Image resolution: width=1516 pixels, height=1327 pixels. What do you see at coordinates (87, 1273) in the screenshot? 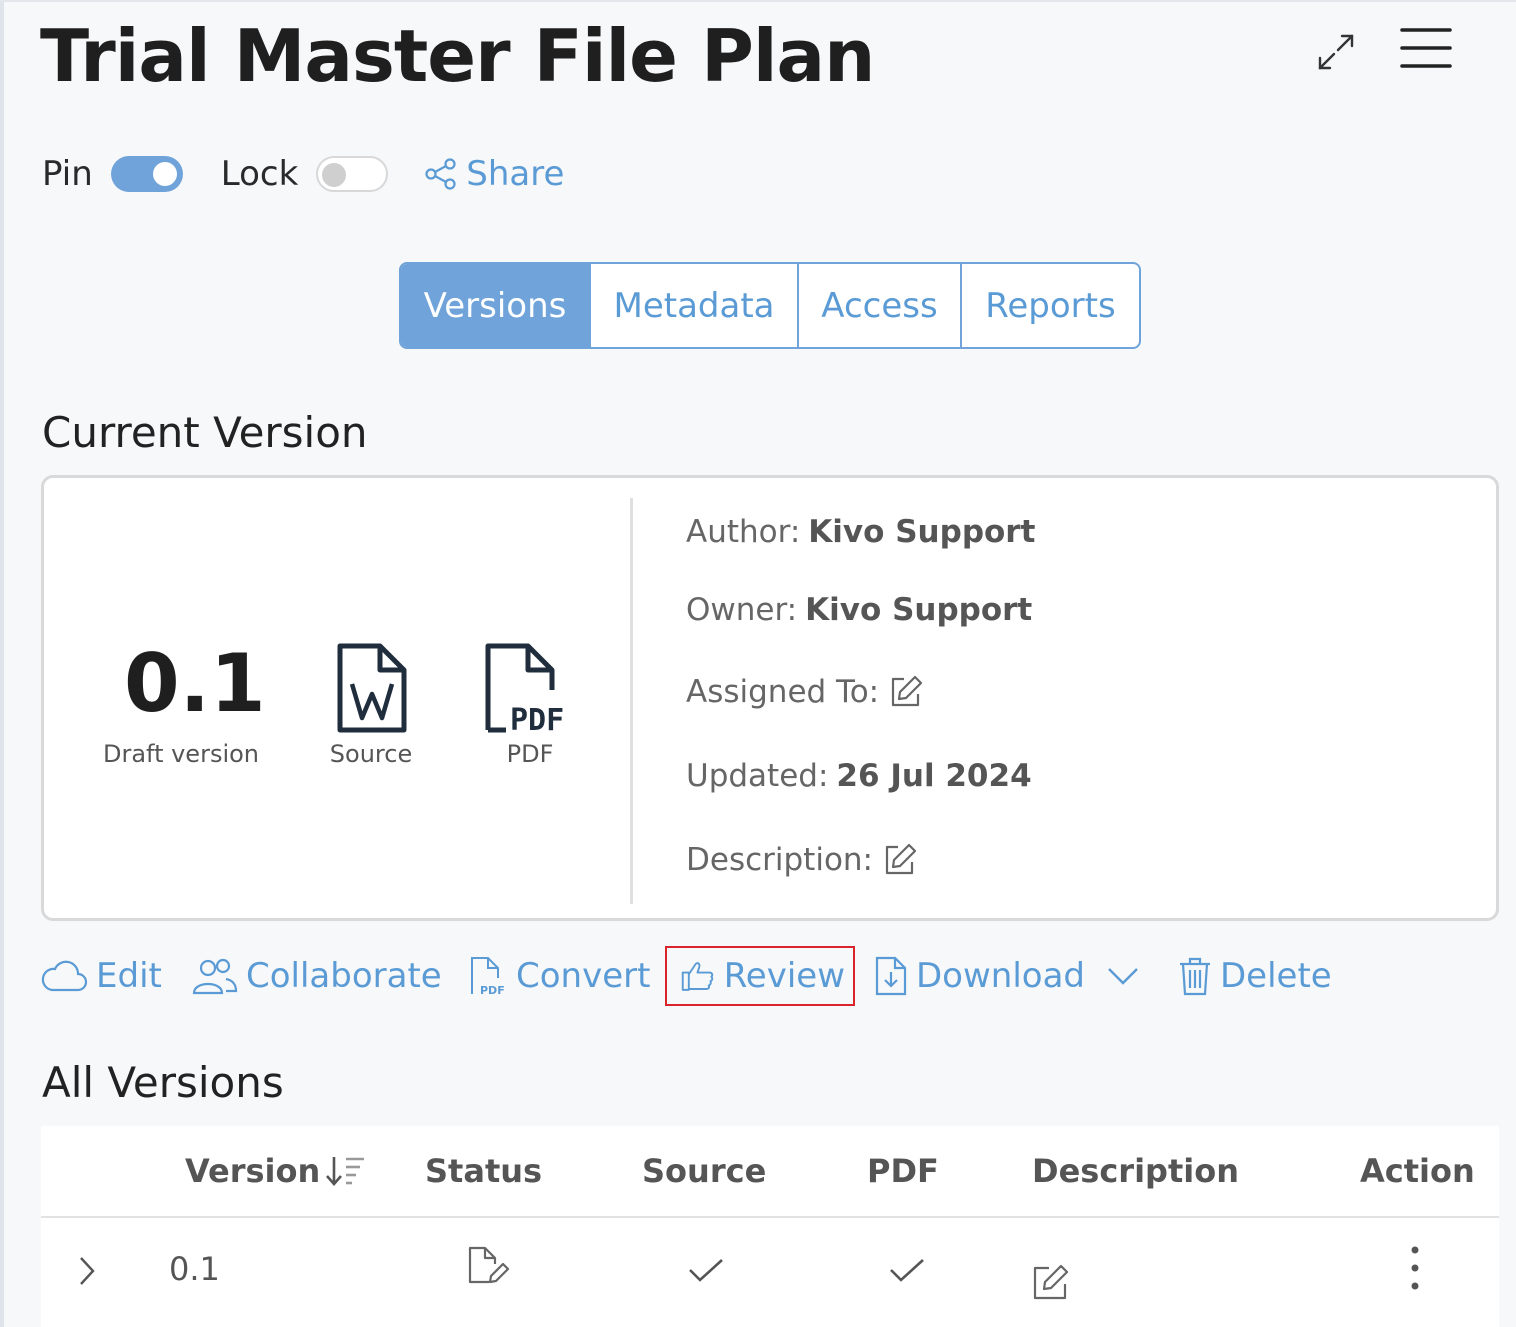
I see `expand-row-chevron-icon` at bounding box center [87, 1273].